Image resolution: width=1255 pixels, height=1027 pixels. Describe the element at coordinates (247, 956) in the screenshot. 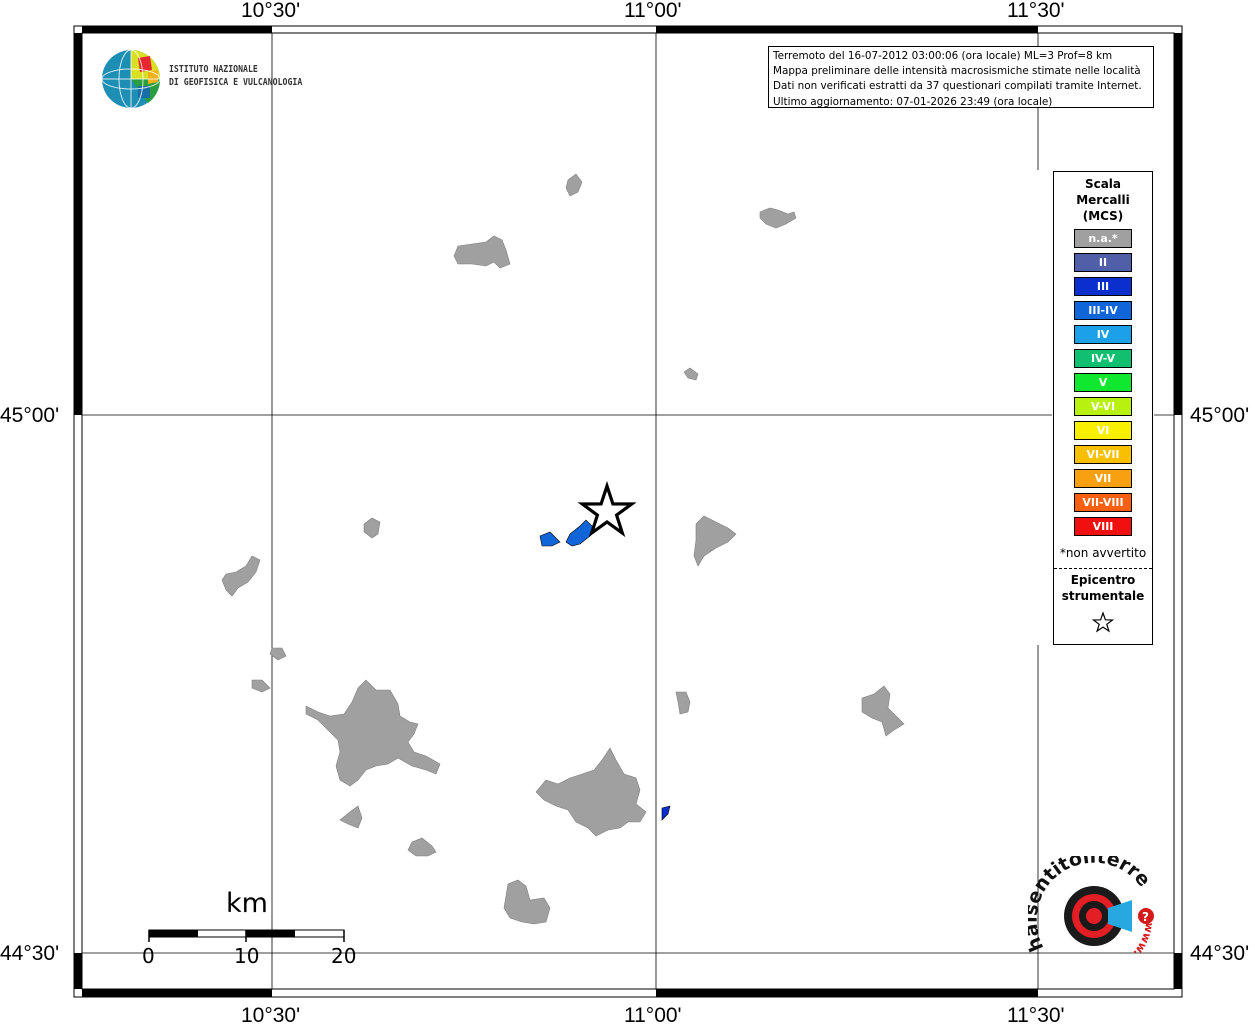

I see `scale-bar-label: 10` at that location.